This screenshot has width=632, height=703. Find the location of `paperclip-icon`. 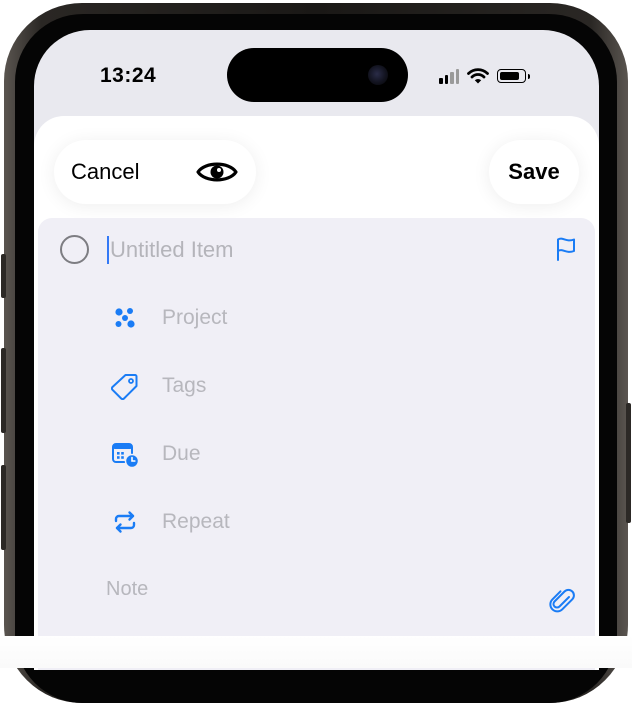

paperclip-icon is located at coordinates (562, 600).